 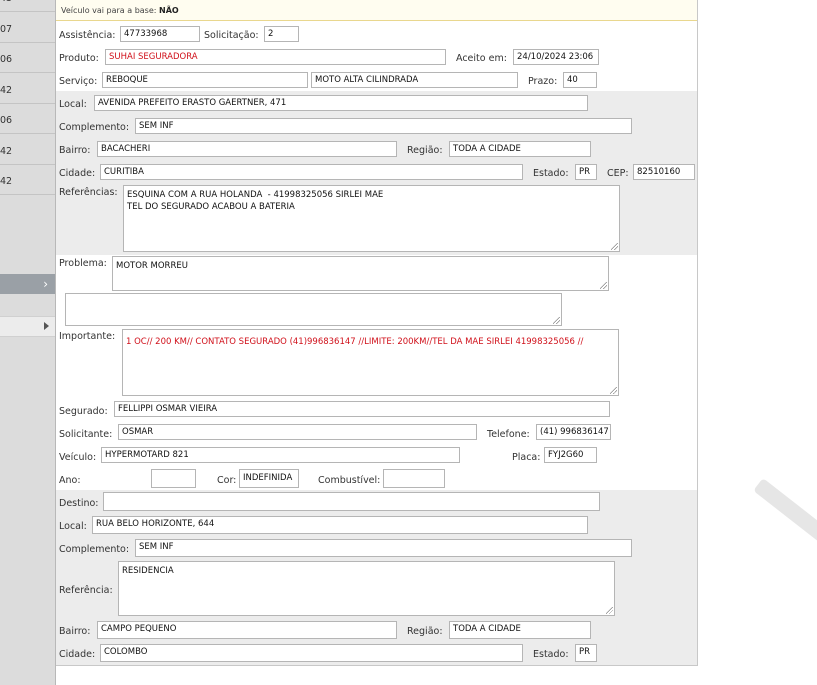 I want to click on sidebar-expand-row, so click(x=27, y=326).